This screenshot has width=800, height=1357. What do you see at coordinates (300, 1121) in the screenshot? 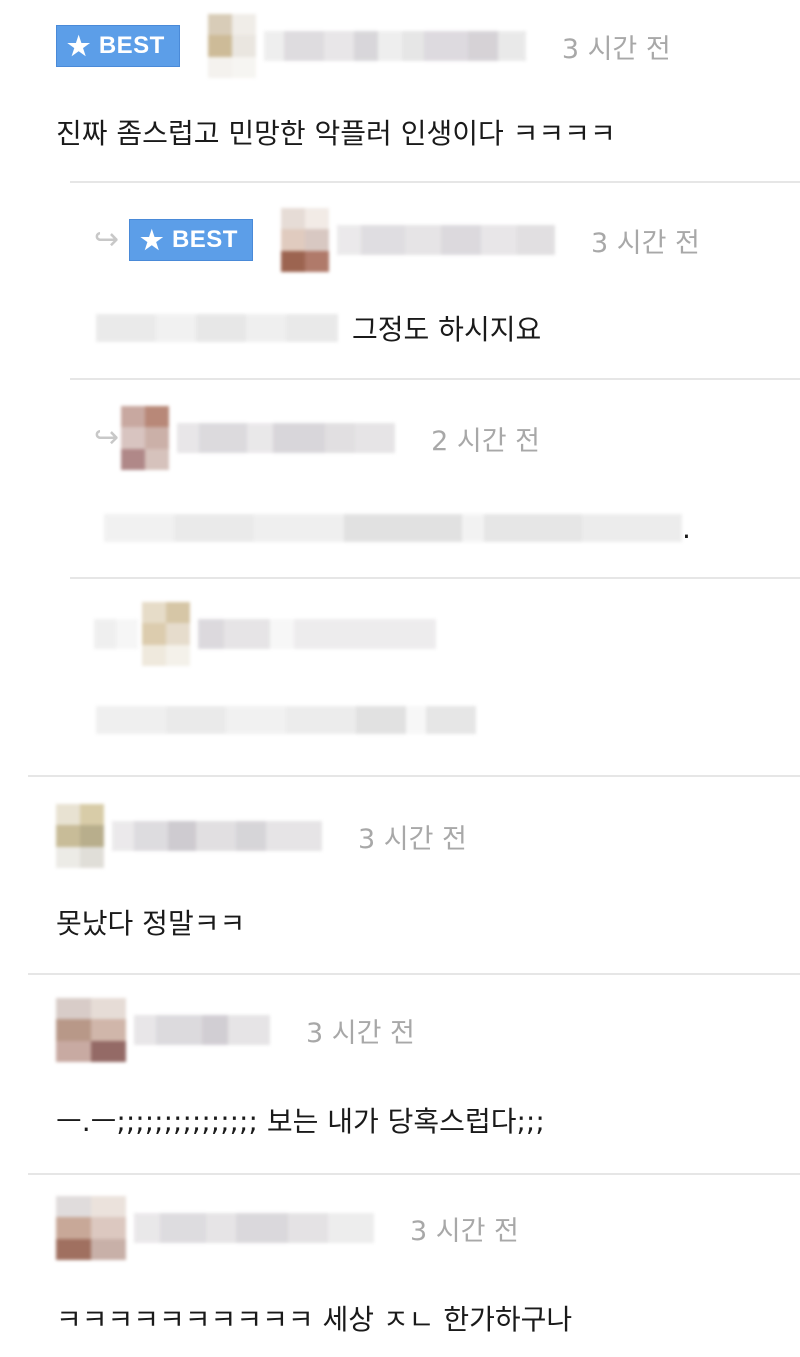
I see `comment-text: ㅡ.ㅡ;;;;;;;;;;;;;;; 보는 내가 당혹스럽다;;;` at bounding box center [300, 1121].